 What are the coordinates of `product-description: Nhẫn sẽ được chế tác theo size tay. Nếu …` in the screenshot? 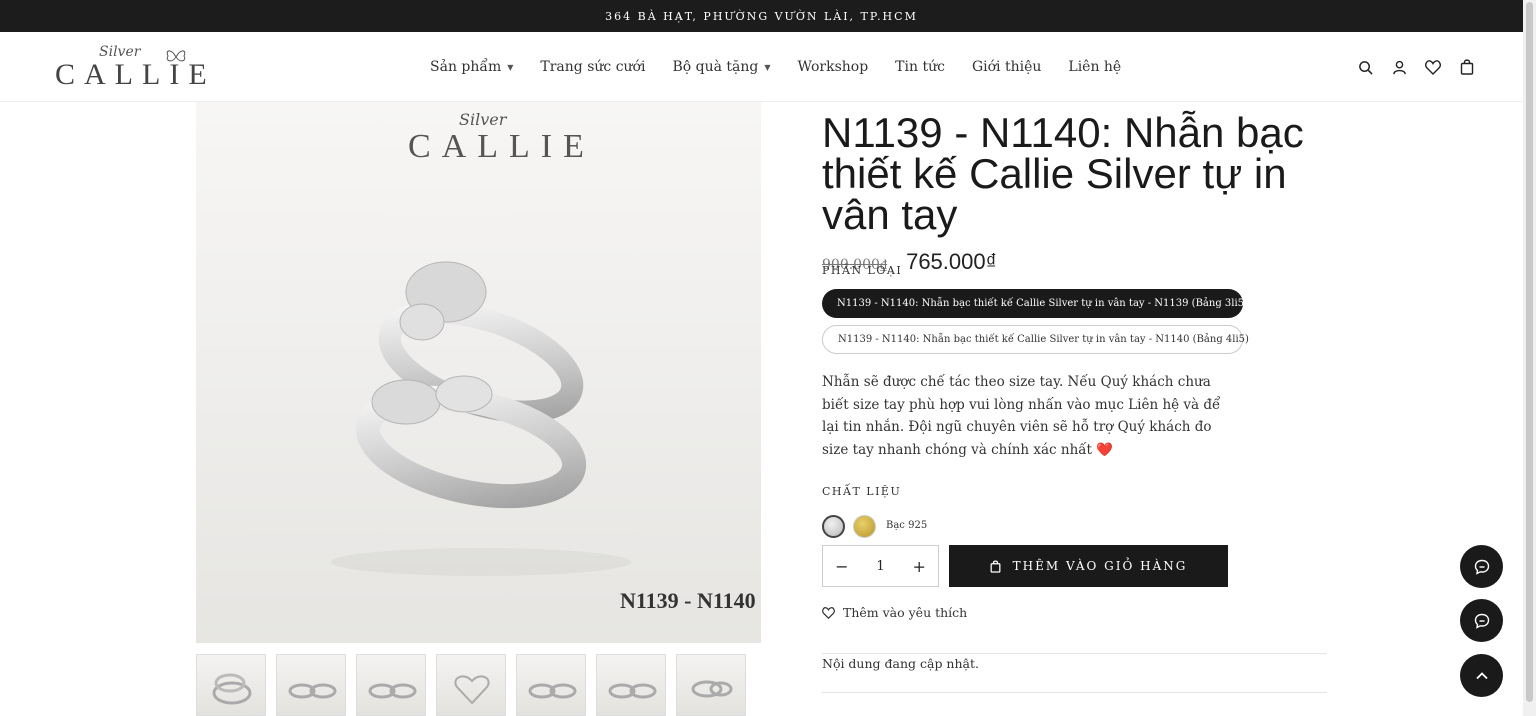 It's located at (1021, 416).